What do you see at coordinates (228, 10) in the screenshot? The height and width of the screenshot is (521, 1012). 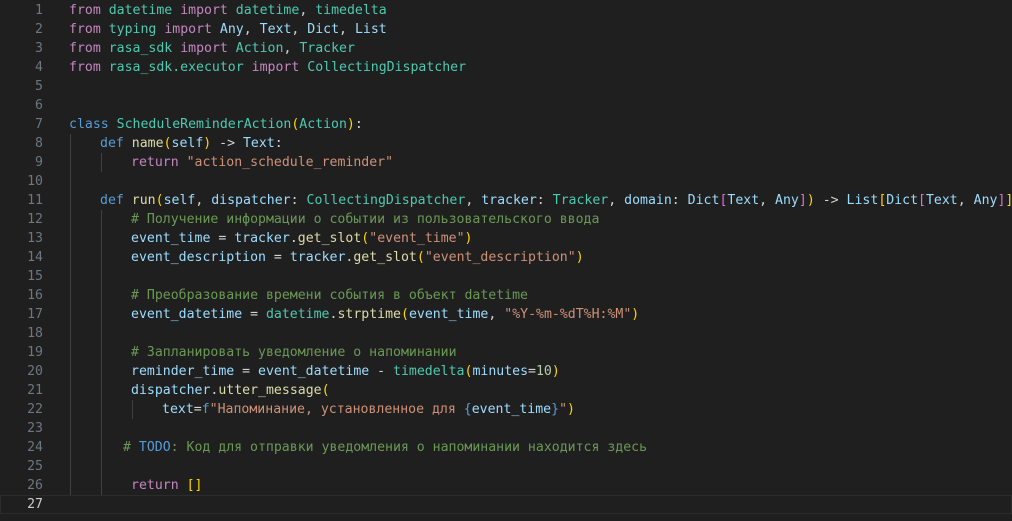 I see `code-text: from datetime import datetime, timedelta` at bounding box center [228, 10].